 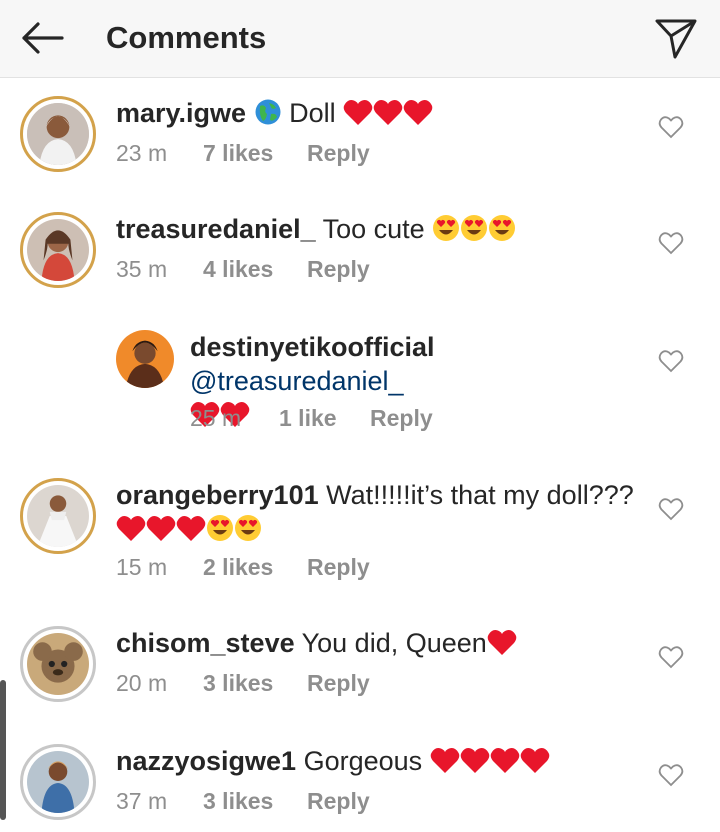 What do you see at coordinates (676, 38) in the screenshot?
I see `paper-plane-icon` at bounding box center [676, 38].